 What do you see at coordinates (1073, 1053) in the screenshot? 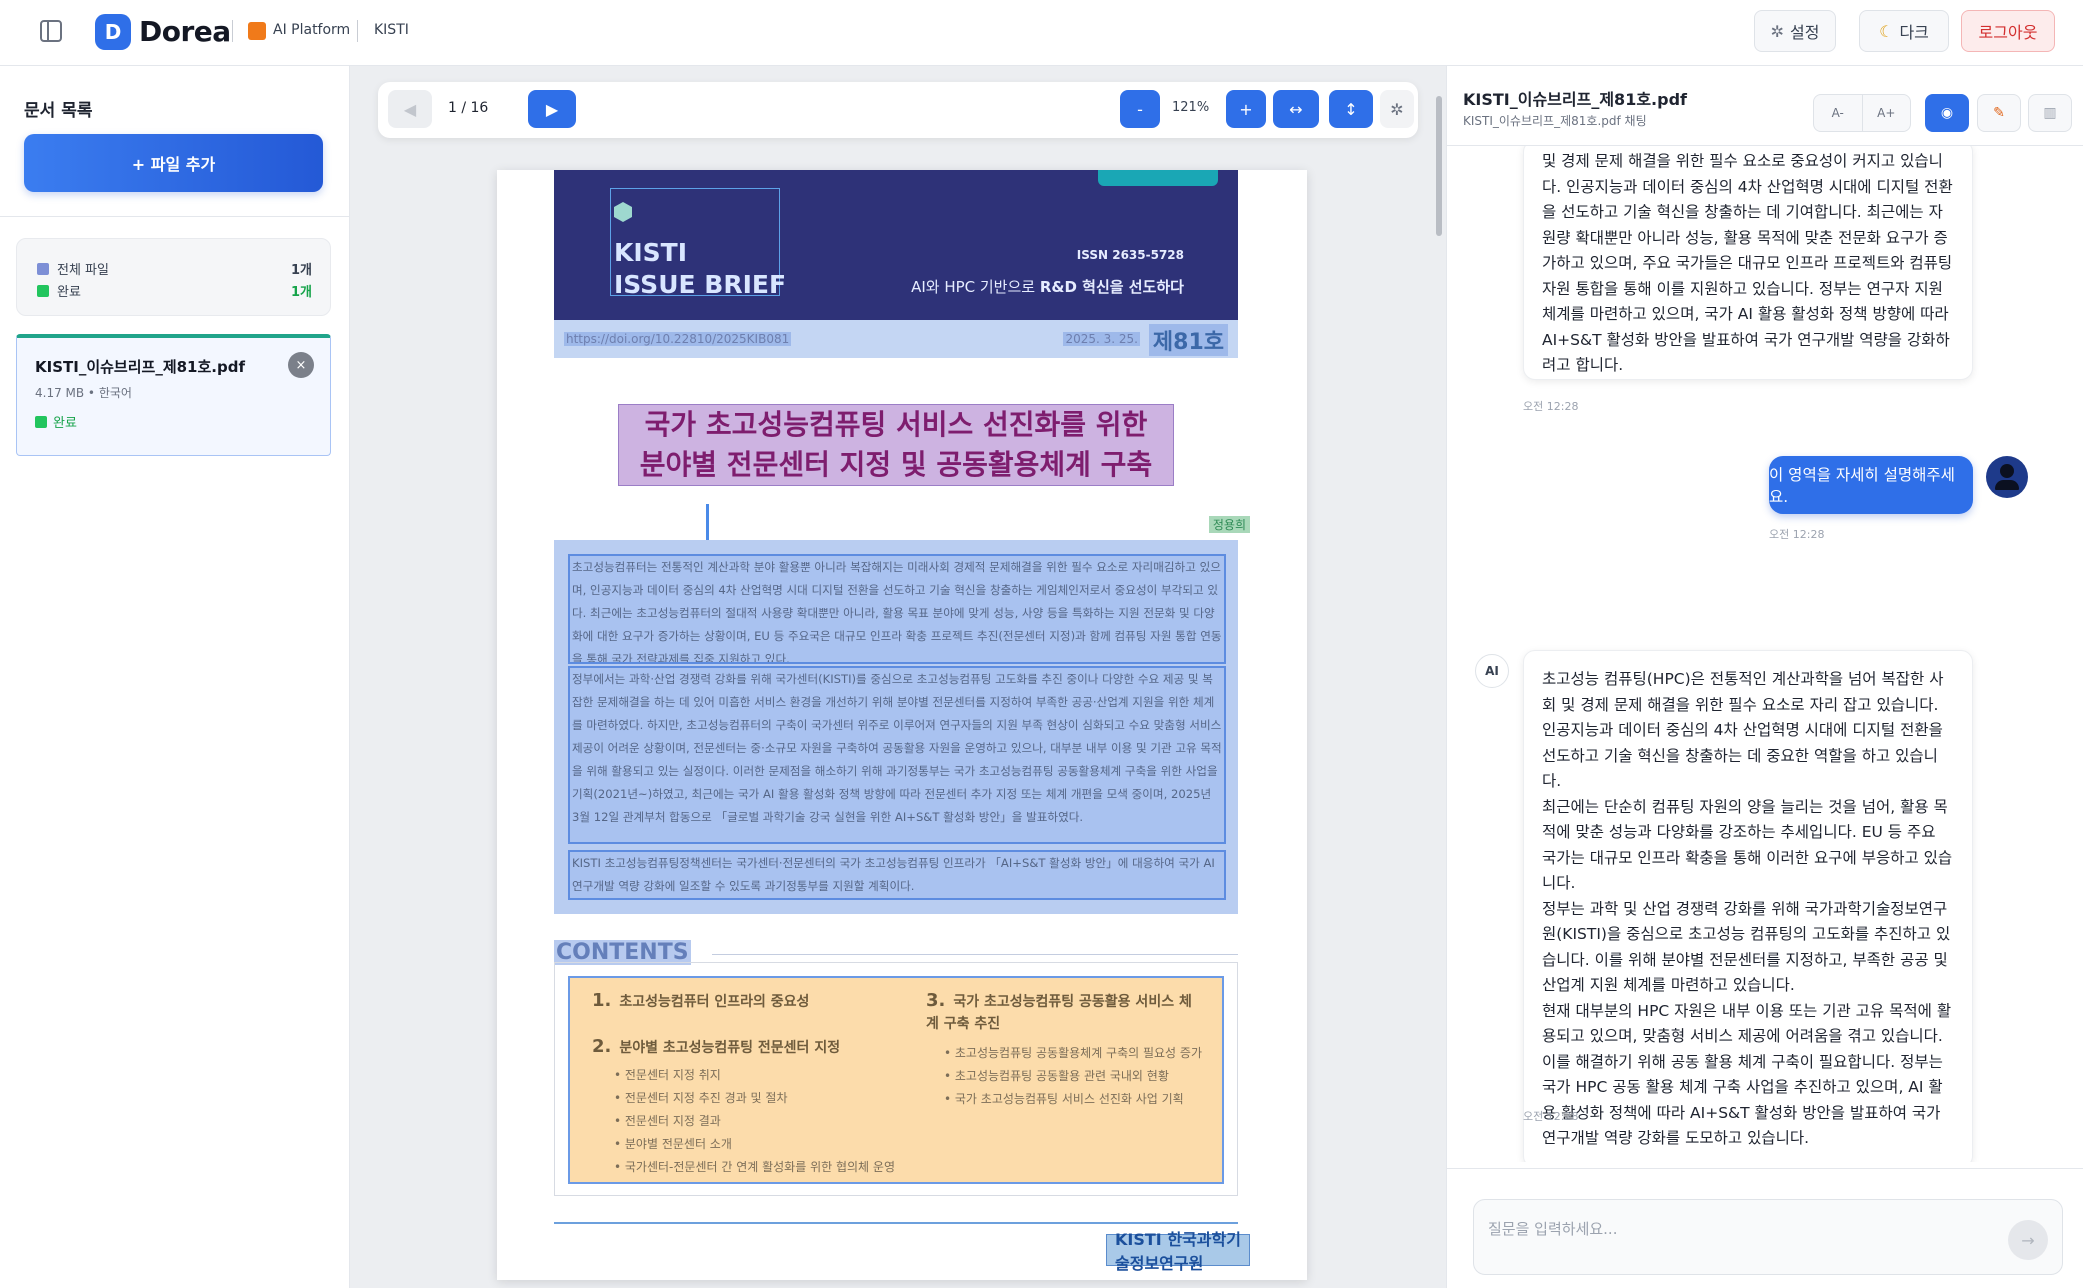
I see `toc-subitem: • 초고성능컴퓨팅 공동활용체계 구축의 필요성 증가` at bounding box center [1073, 1053].